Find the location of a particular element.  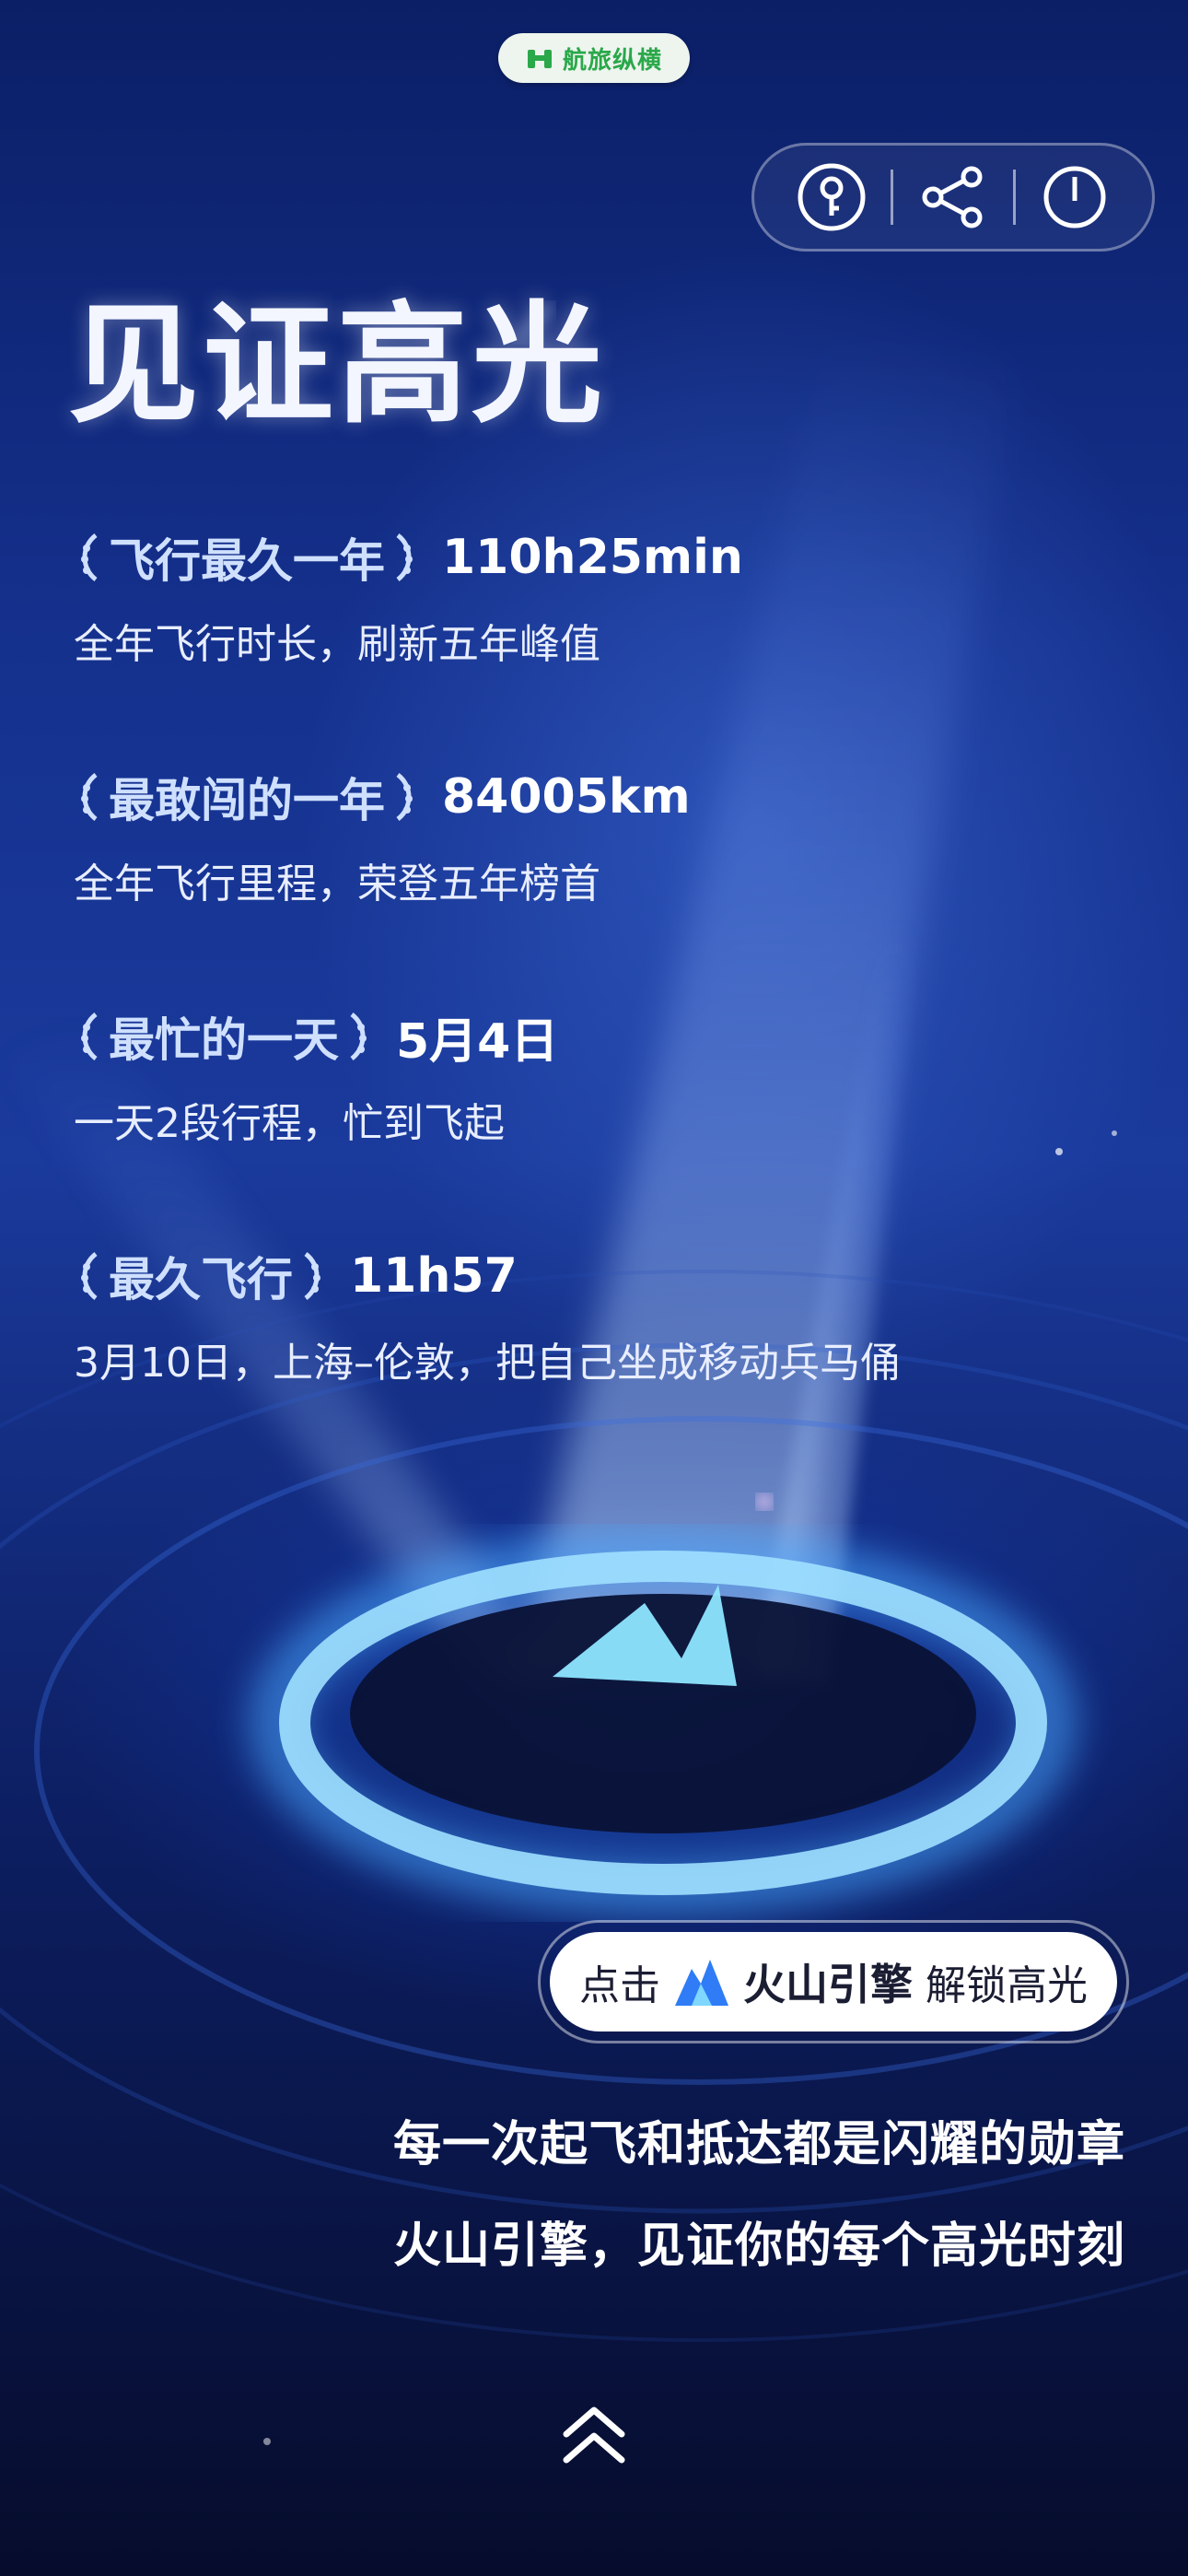

brand-logo-icon is located at coordinates (539, 59).